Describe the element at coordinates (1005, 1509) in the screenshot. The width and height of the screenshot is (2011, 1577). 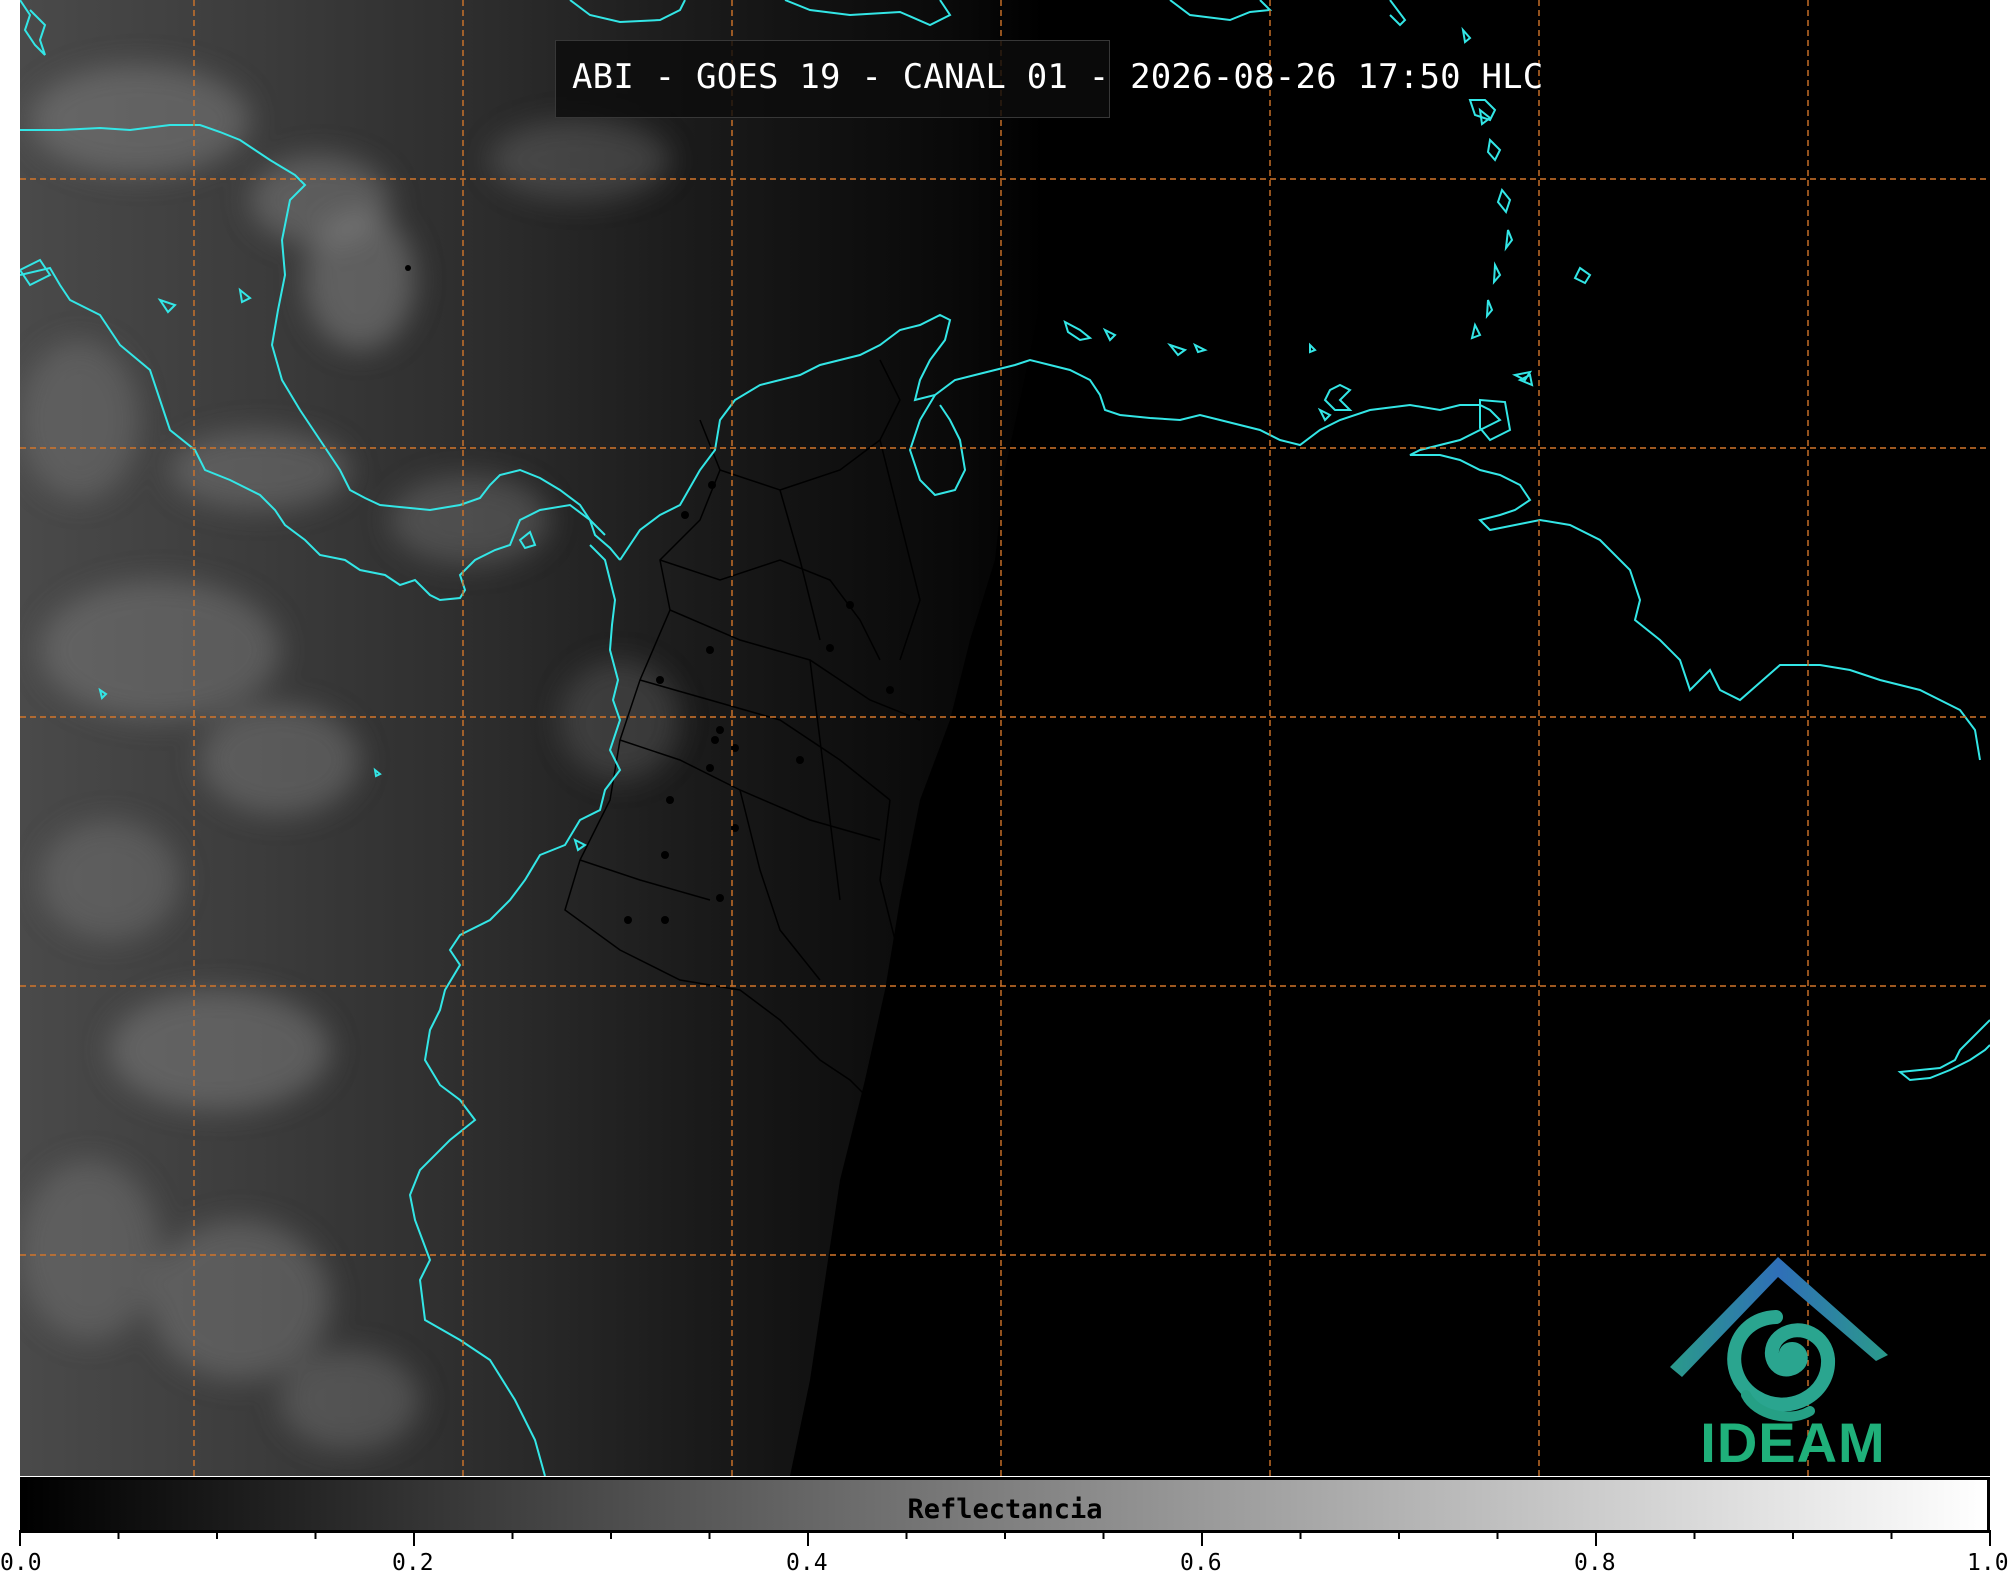
I see `colorbar-label: Reflectancia` at that location.